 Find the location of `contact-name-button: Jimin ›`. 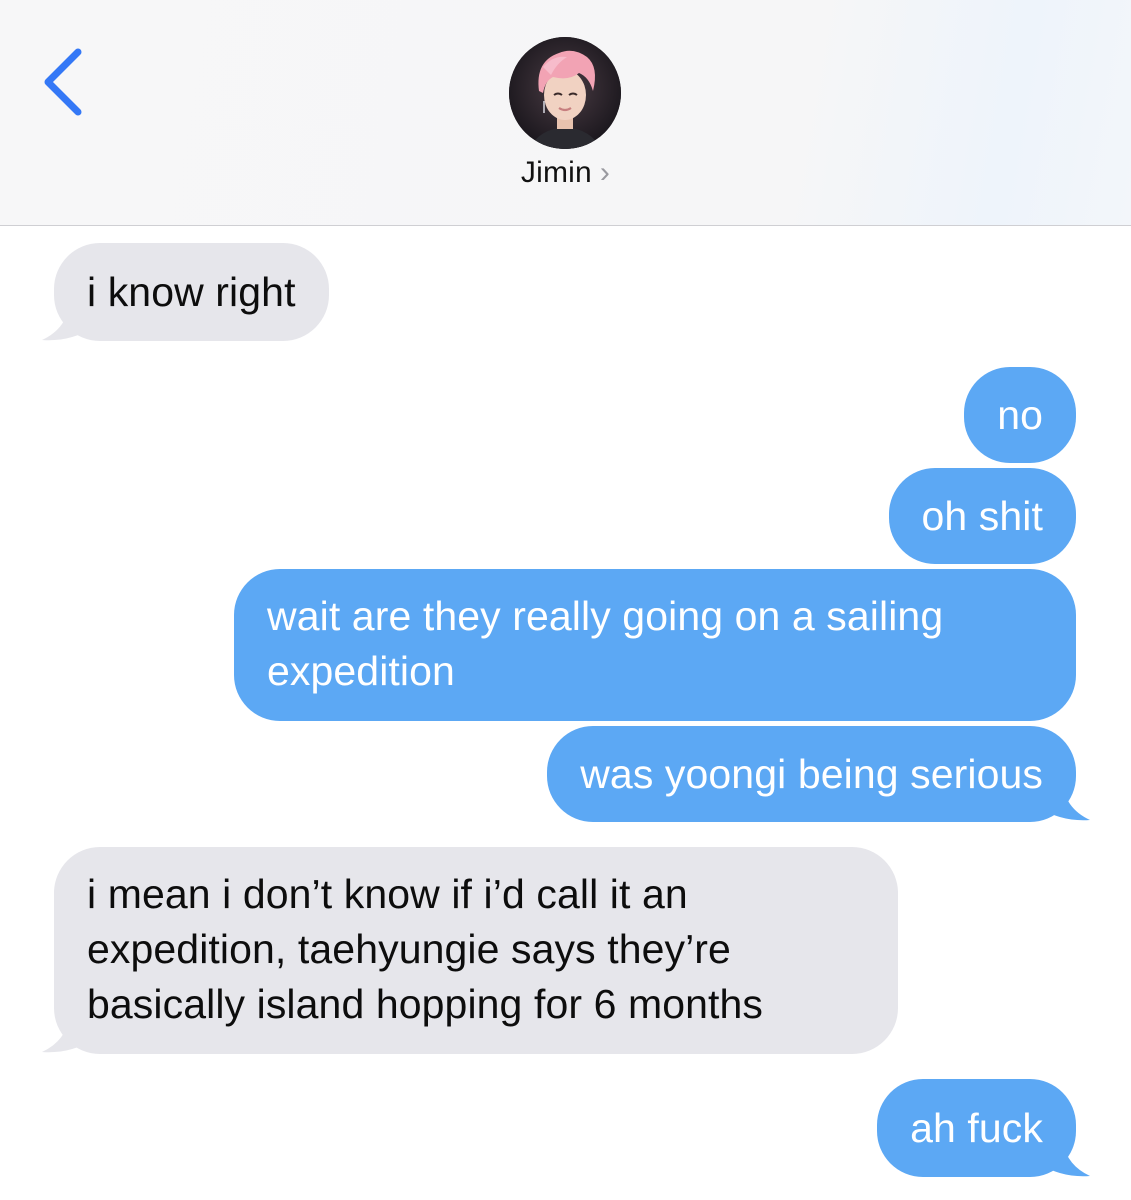

contact-name-button: Jimin › is located at coordinates (565, 173).